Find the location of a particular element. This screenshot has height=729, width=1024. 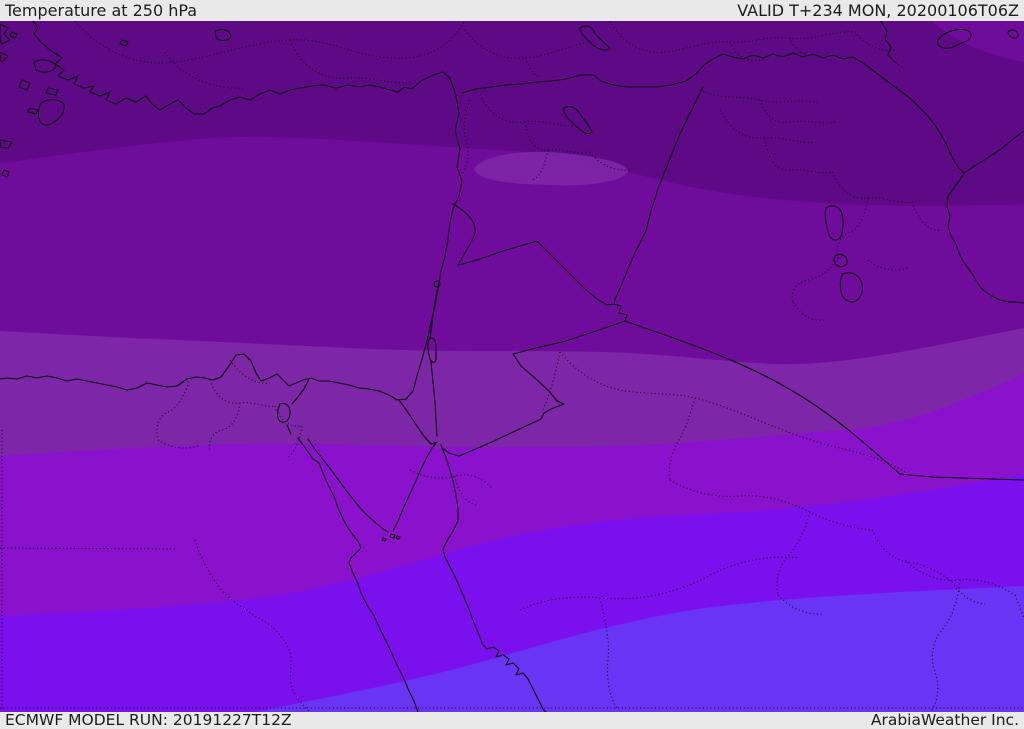

valid-time-label: VALID T+234 MON, 20200106T06Z is located at coordinates (878, 10).